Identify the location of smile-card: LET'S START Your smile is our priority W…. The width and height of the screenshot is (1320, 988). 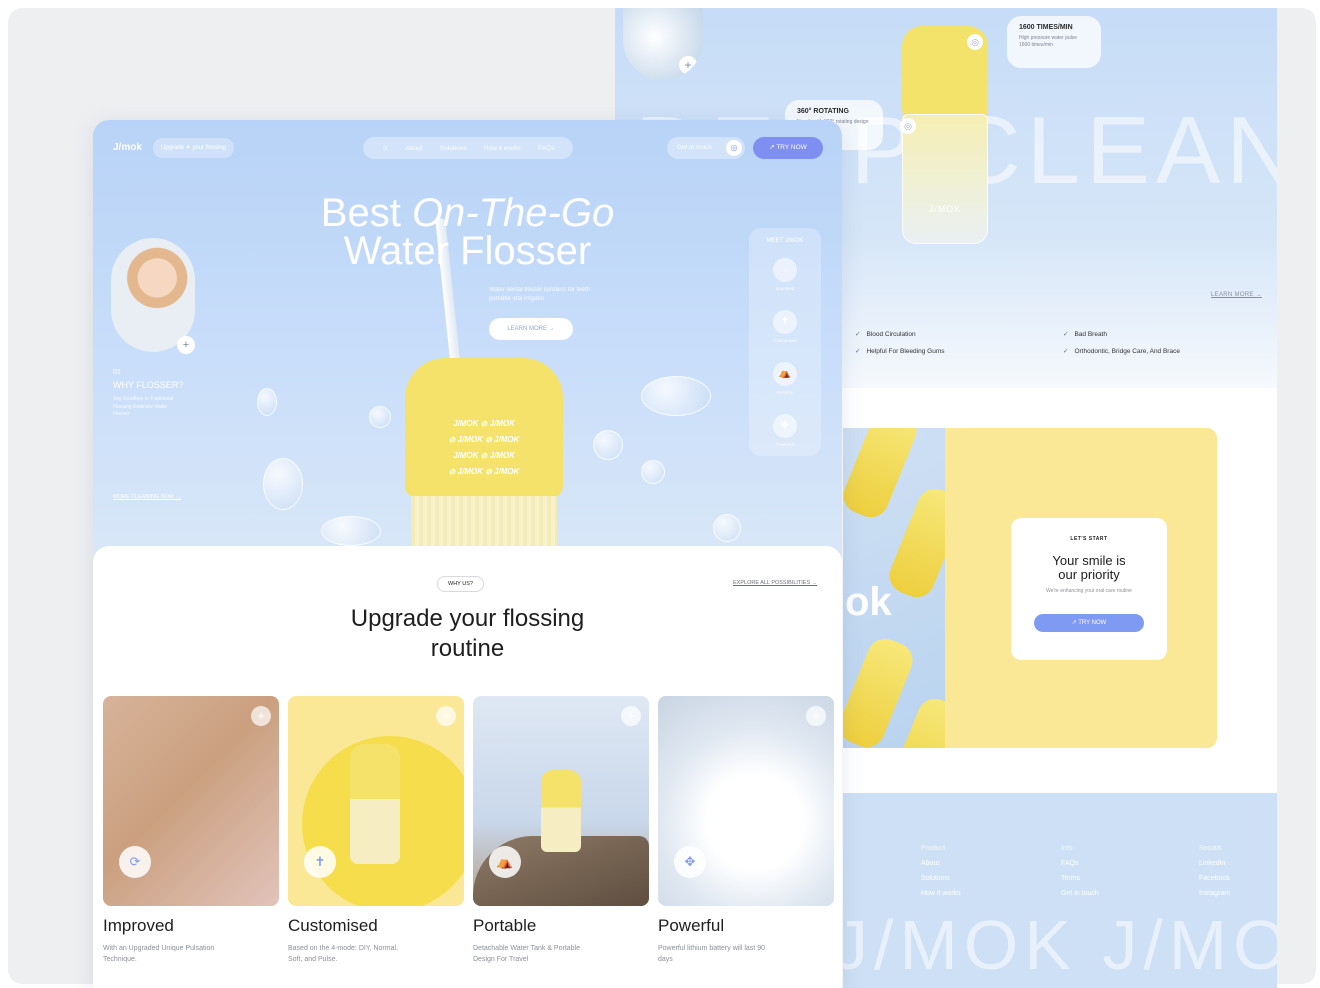
(1089, 589).